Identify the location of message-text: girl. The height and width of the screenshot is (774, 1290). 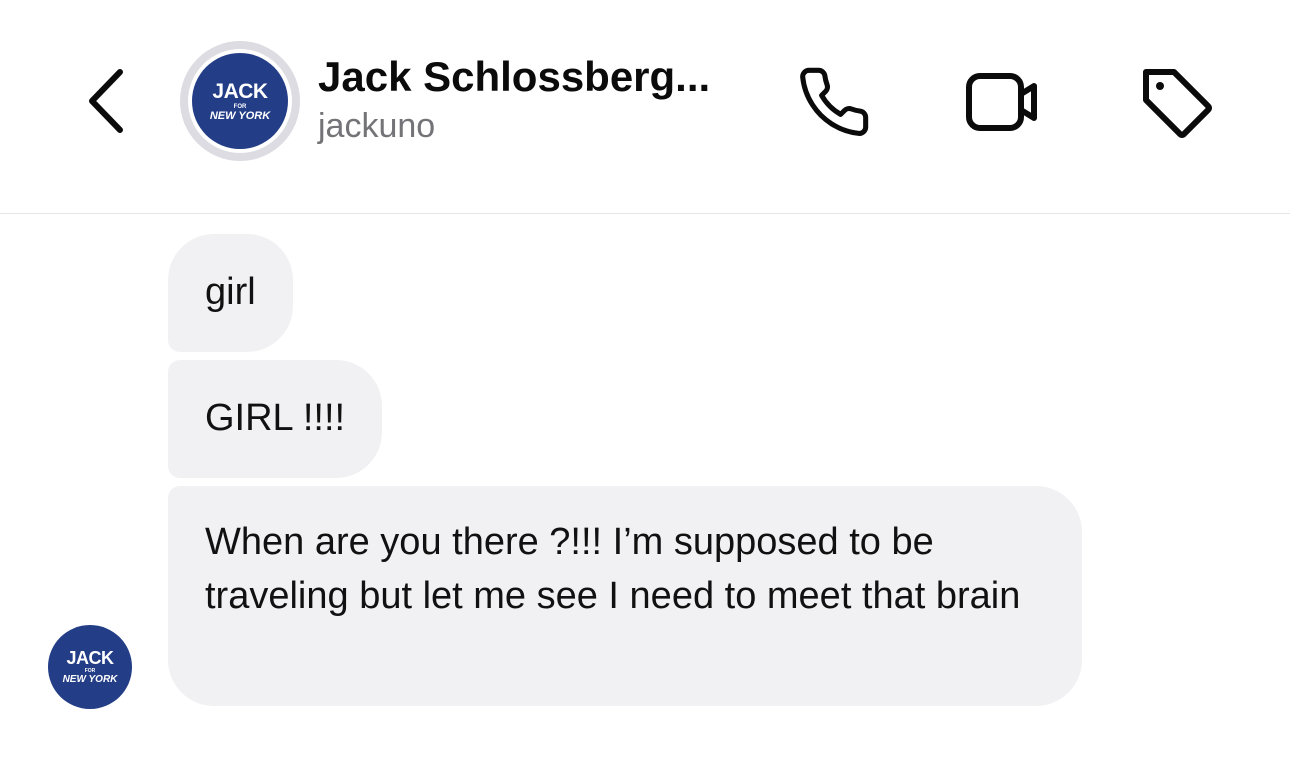
(230, 292).